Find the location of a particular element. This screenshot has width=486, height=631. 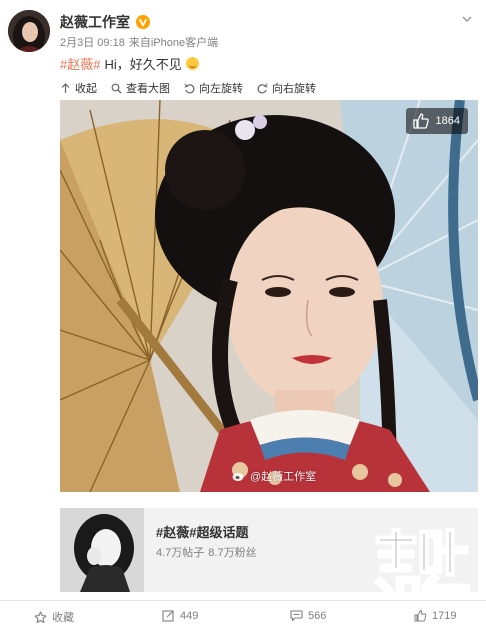

post-meta: 2月3日 09:18 来自 iPhone客户端 is located at coordinates (139, 42).